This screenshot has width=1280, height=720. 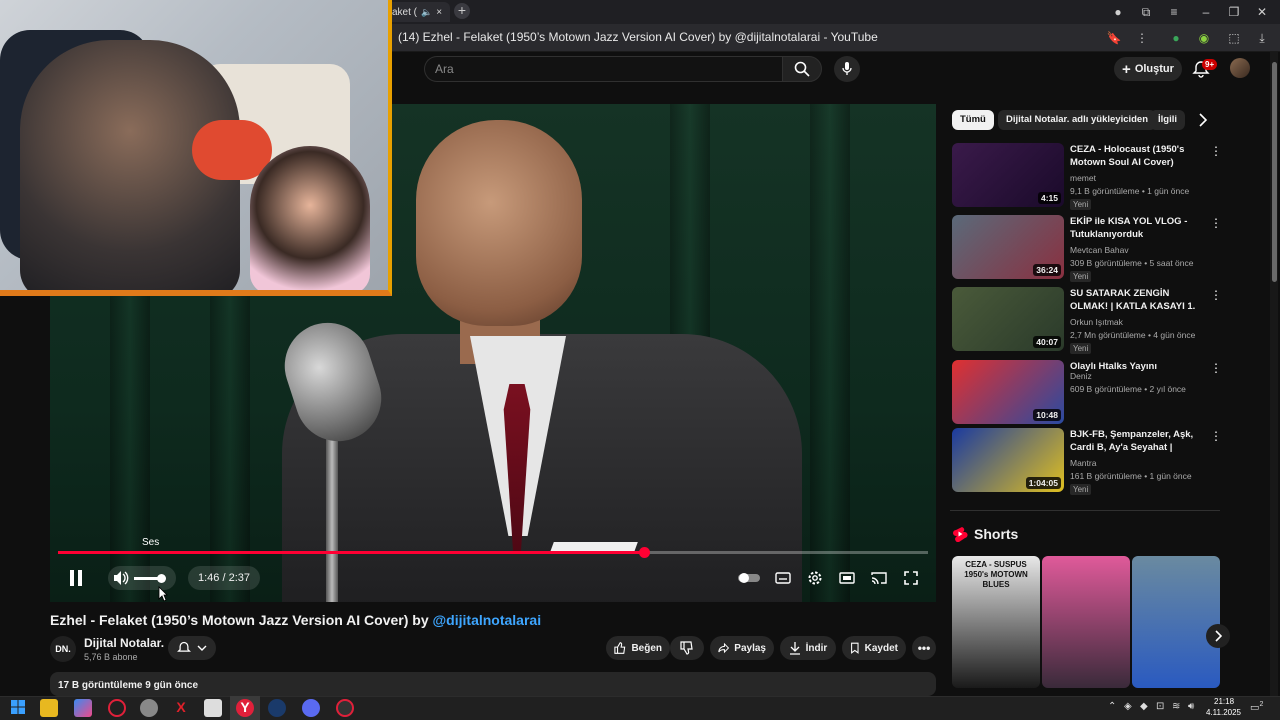 What do you see at coordinates (1167, 120) in the screenshot?
I see `chip-related: İlgili` at bounding box center [1167, 120].